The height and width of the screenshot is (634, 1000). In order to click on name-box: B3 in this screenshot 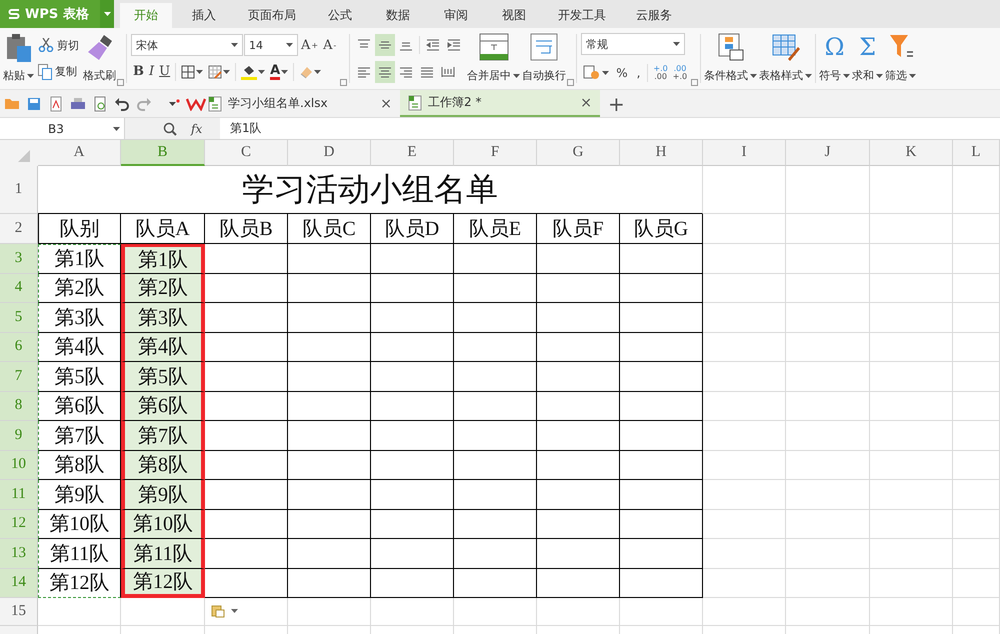, I will do `click(62, 128)`.